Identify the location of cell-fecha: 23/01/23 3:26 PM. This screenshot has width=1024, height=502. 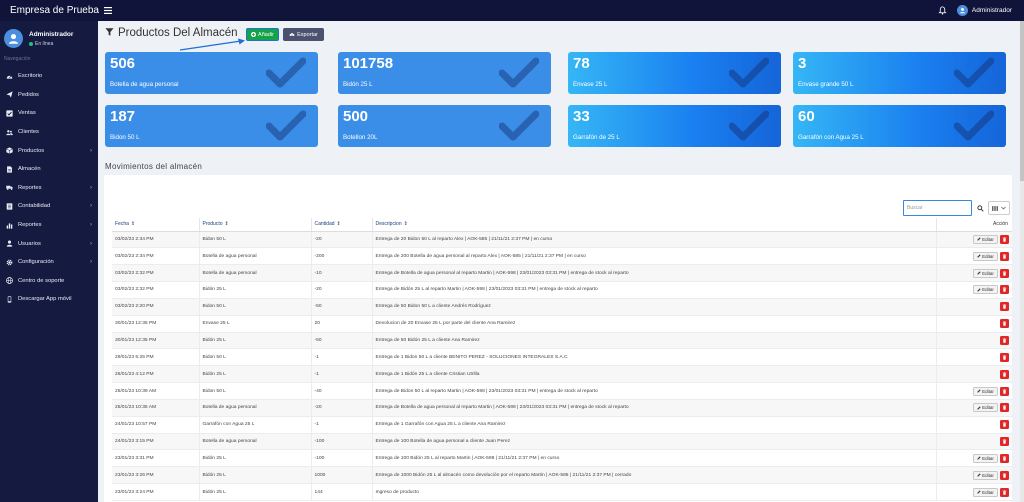
(156, 475).